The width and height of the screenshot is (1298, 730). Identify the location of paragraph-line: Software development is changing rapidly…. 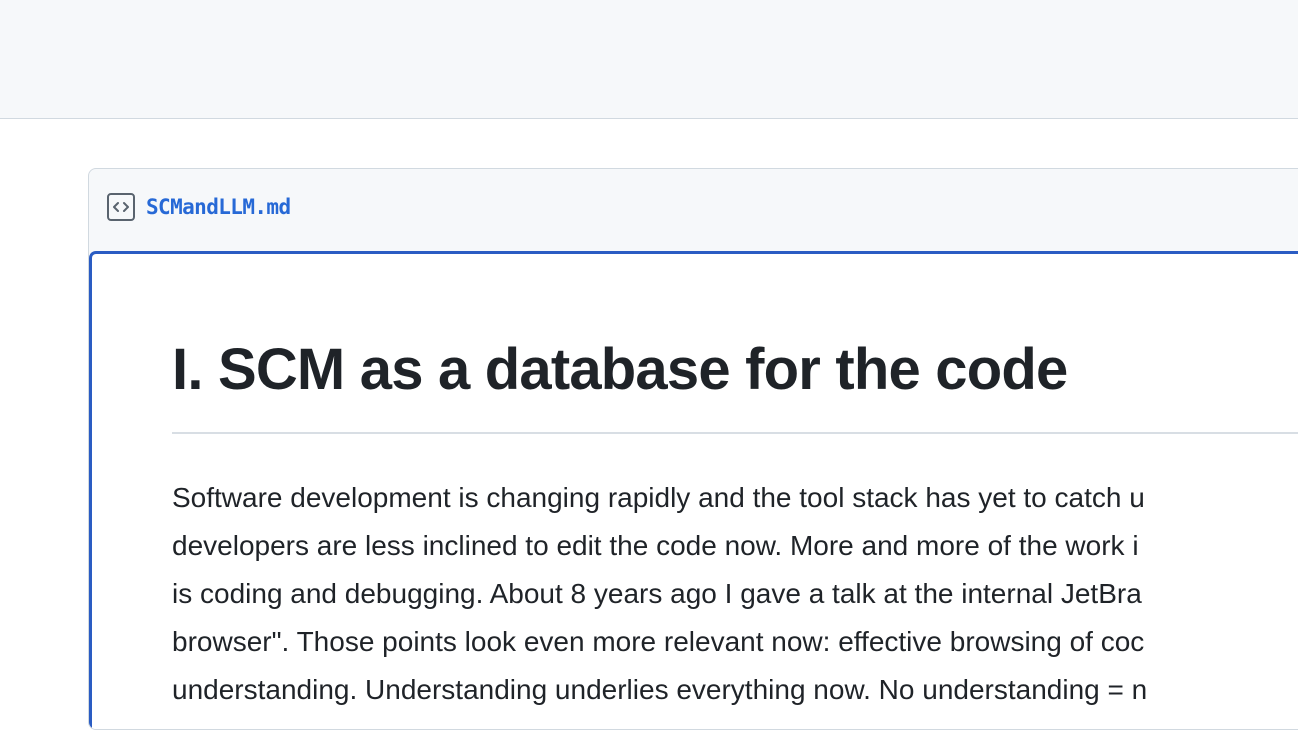
(658, 497).